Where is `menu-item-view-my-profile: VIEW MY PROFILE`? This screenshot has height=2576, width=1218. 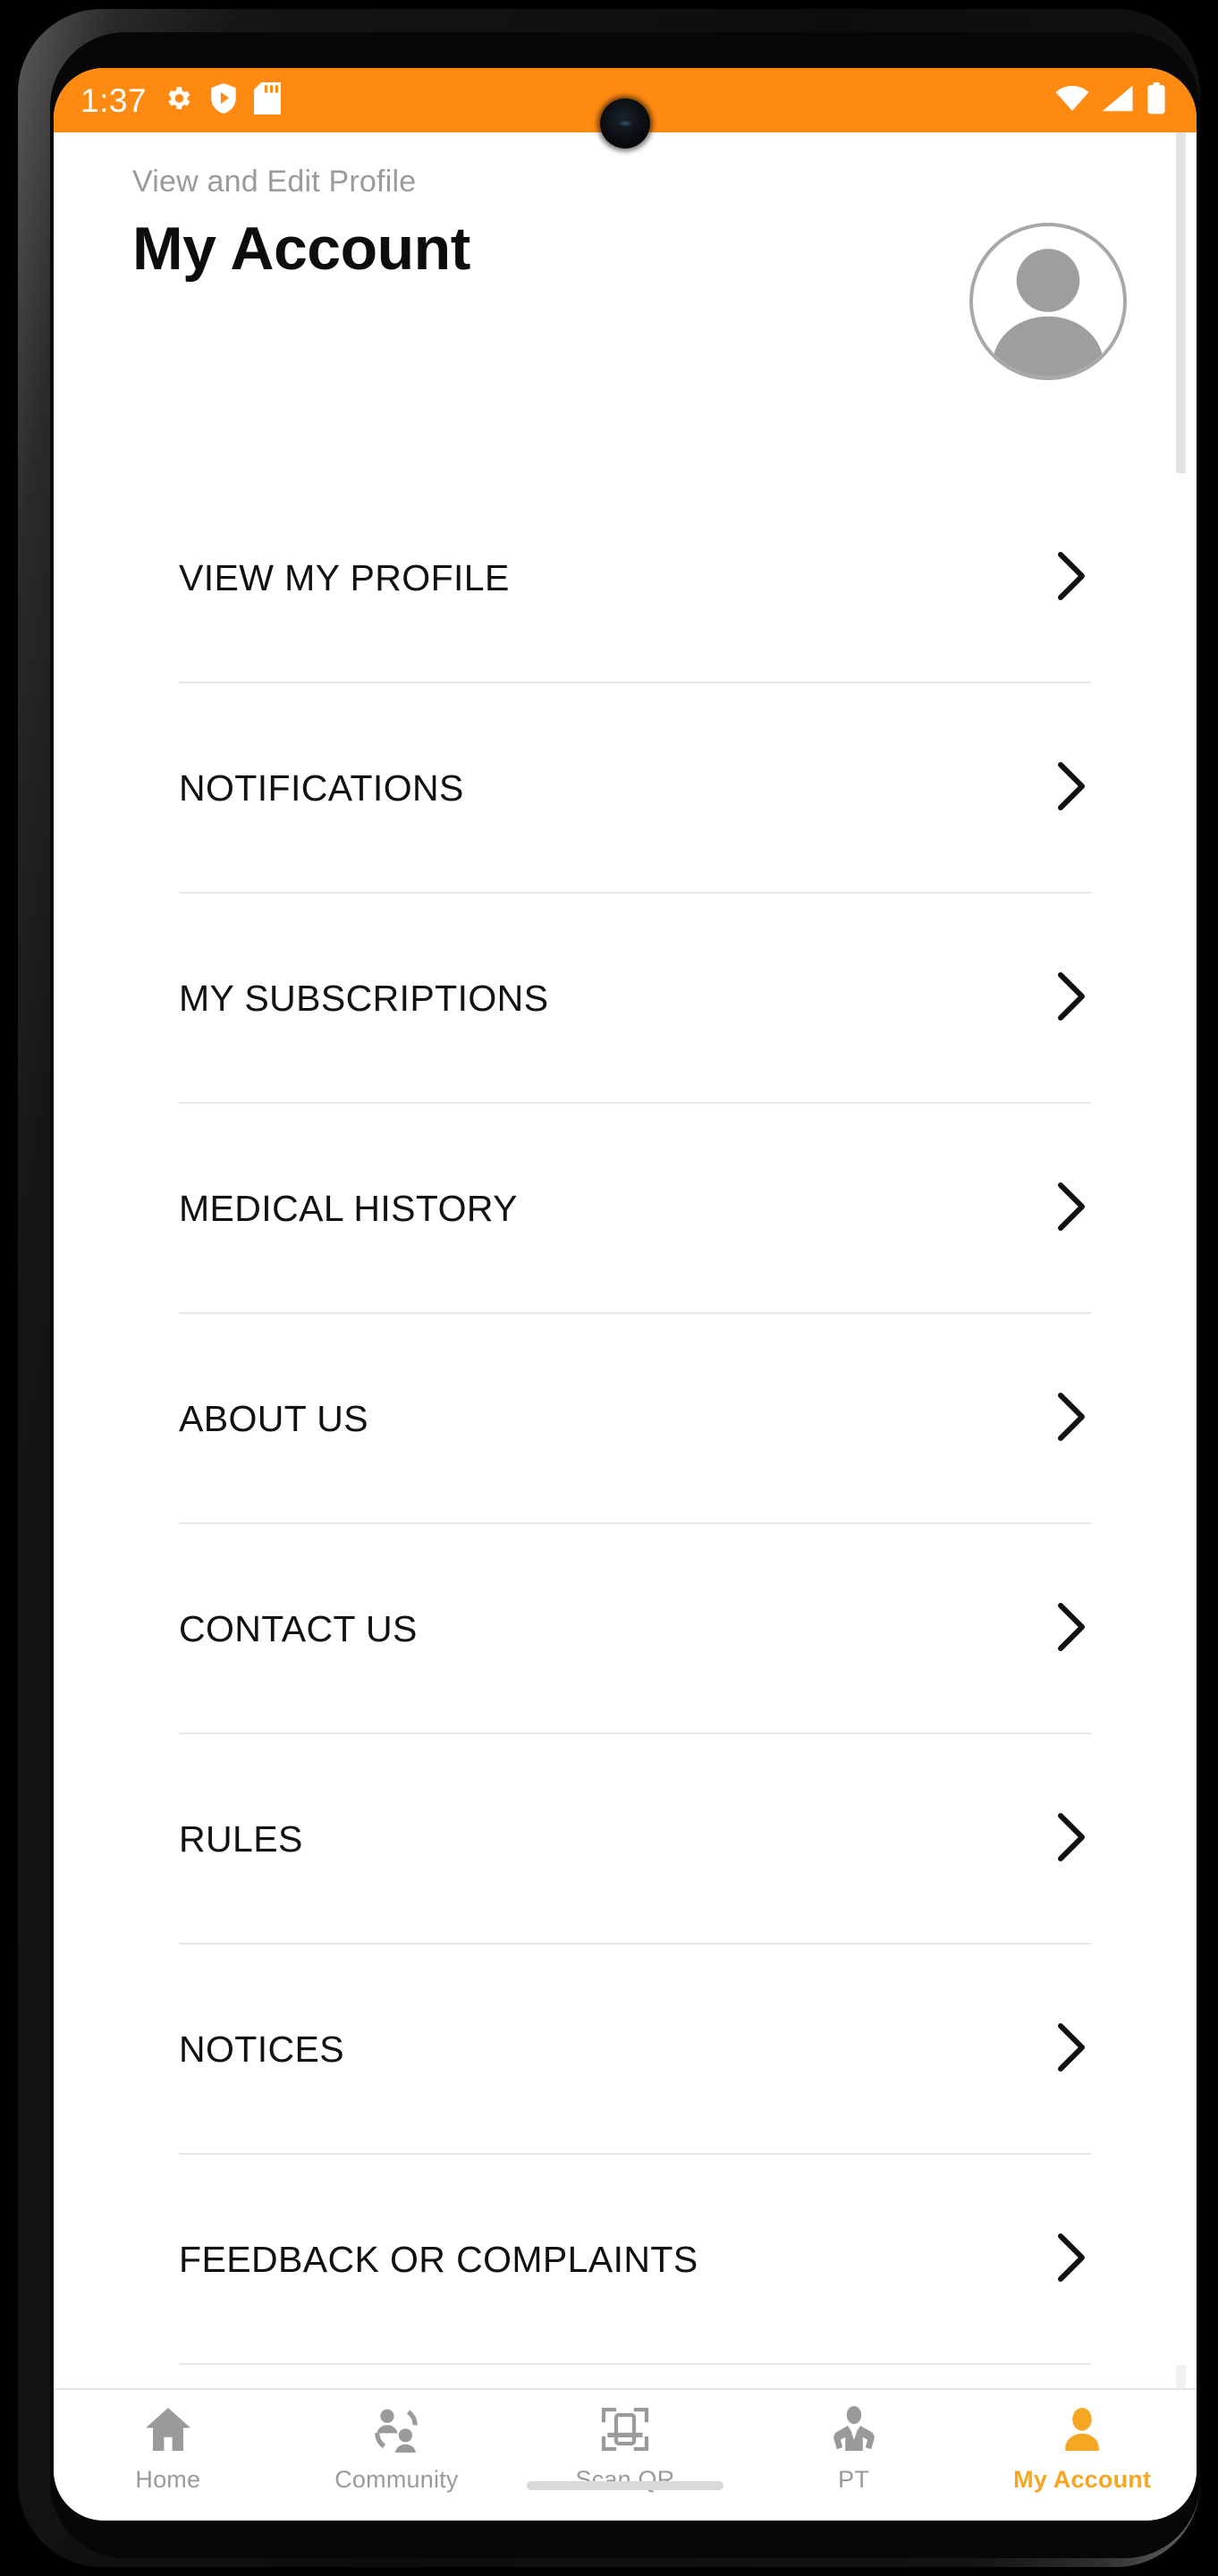 menu-item-view-my-profile: VIEW MY PROFILE is located at coordinates (625, 578).